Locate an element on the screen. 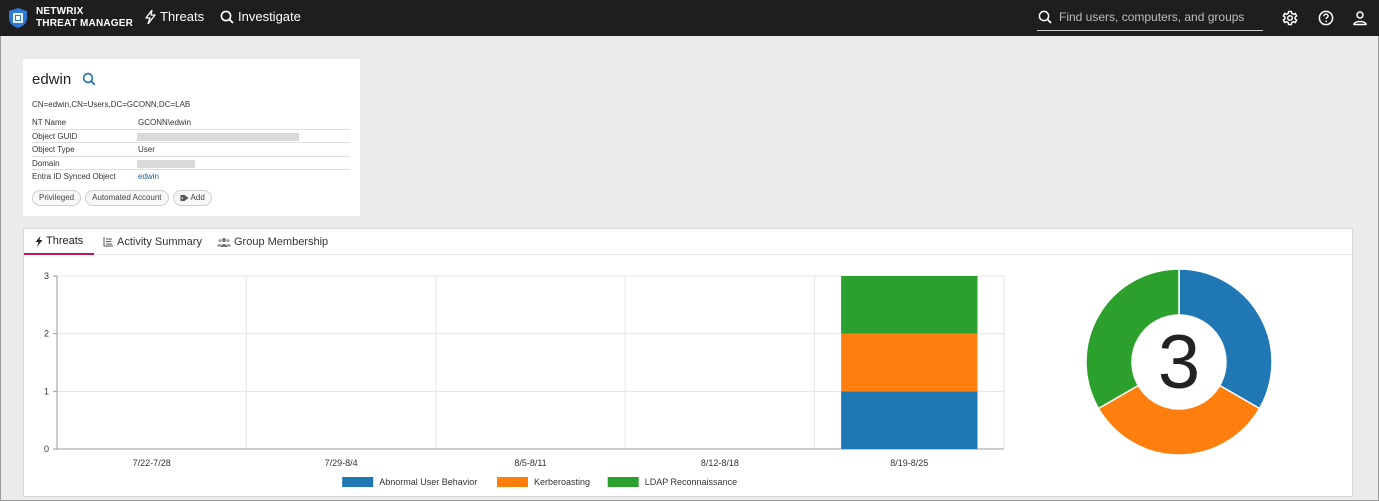 The image size is (1379, 501). add-tag-label: Add is located at coordinates (197, 197).